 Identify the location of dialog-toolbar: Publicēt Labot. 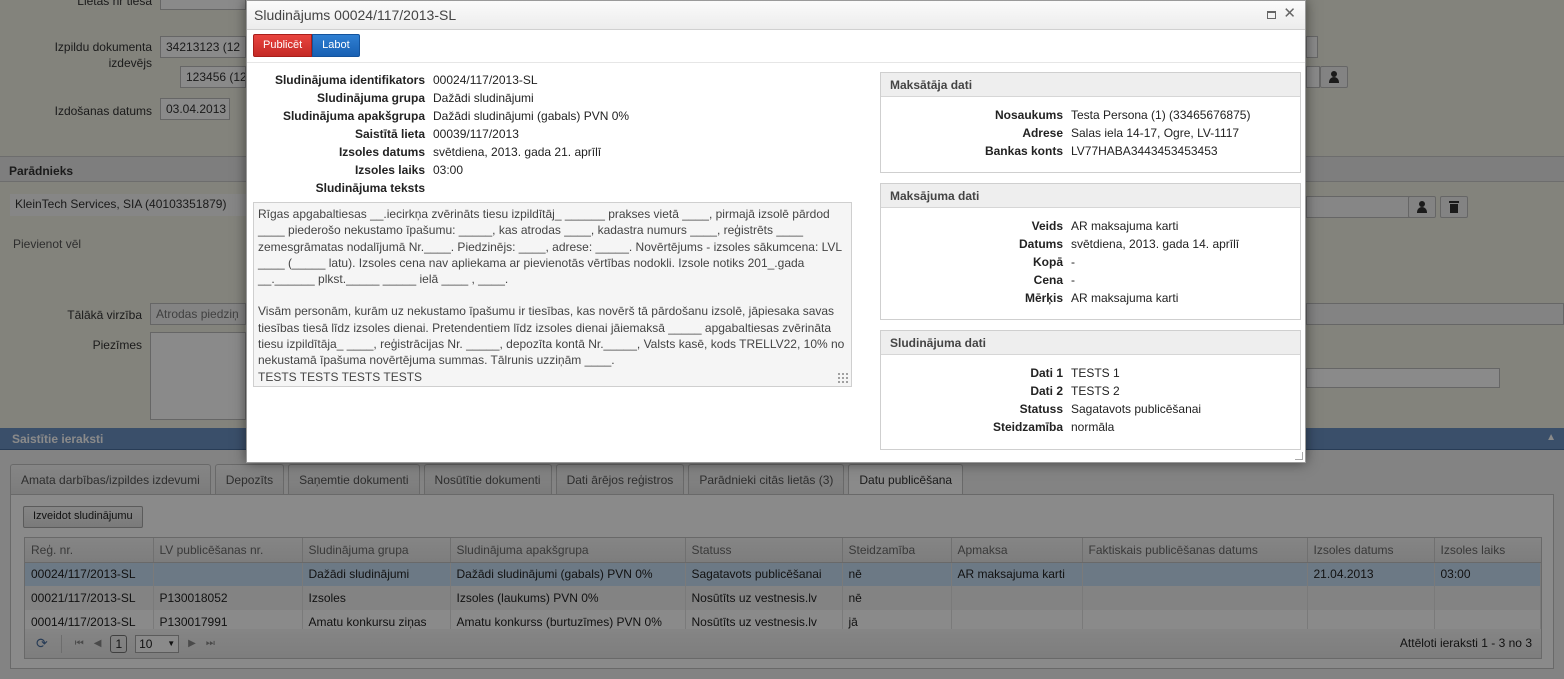
(306, 45).